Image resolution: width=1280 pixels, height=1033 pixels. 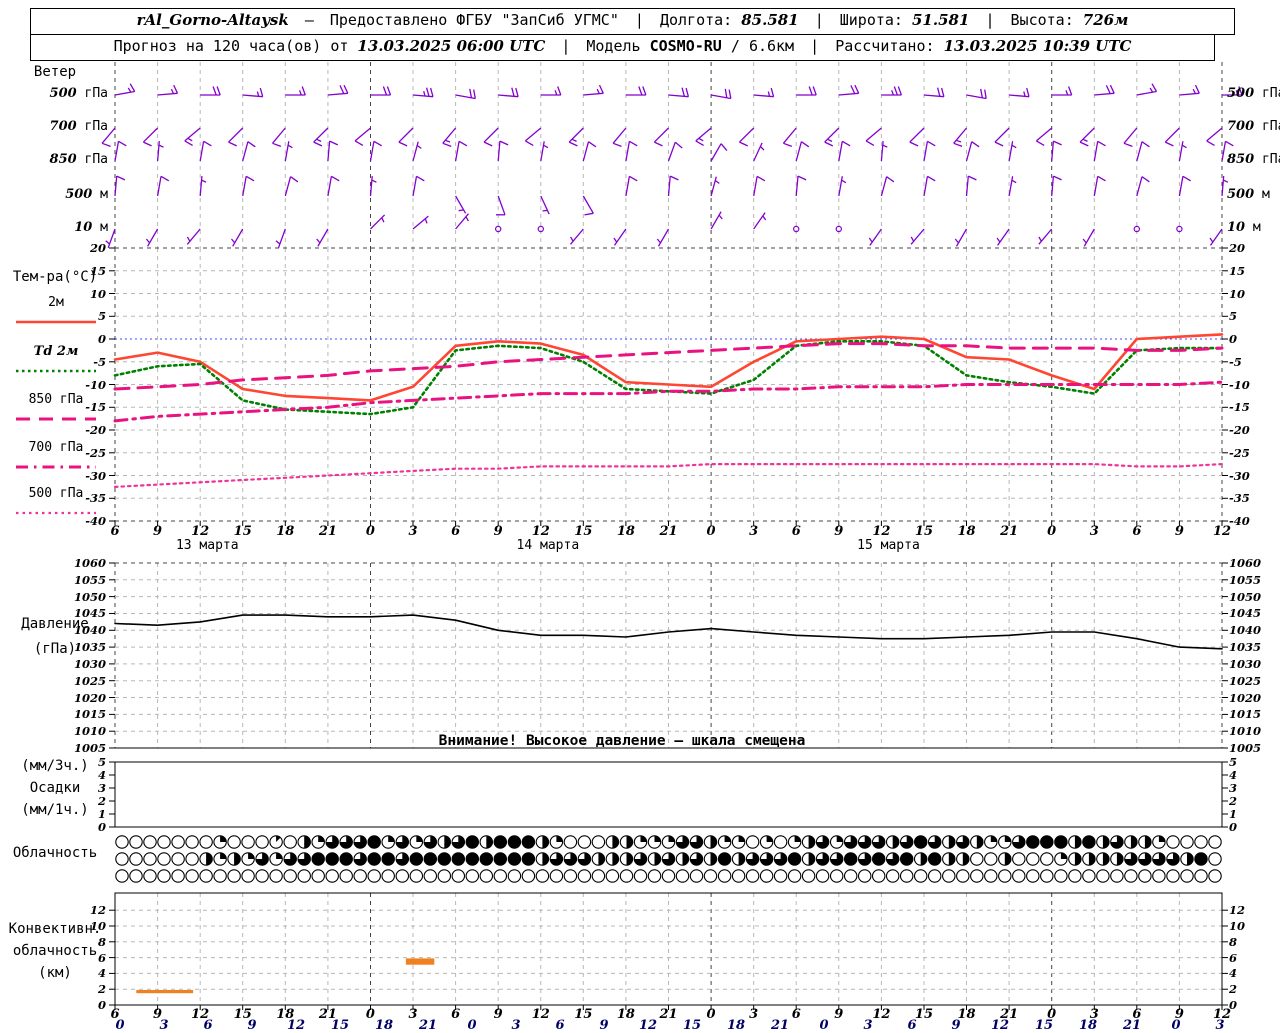 I want to click on pressure-label: Давление, so click(x=55, y=624).